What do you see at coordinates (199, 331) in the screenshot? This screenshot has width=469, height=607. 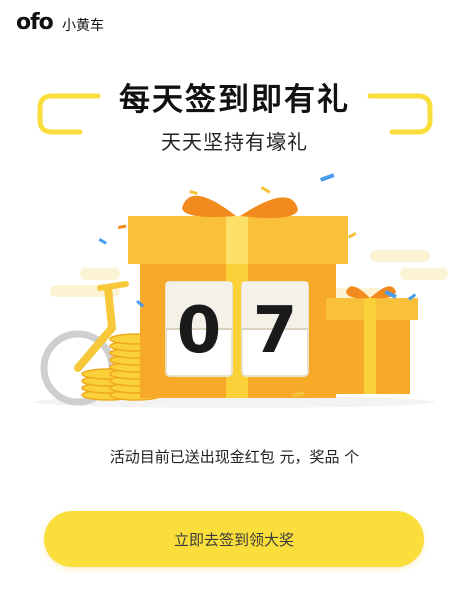 I see `counter-digit-tens: 0` at bounding box center [199, 331].